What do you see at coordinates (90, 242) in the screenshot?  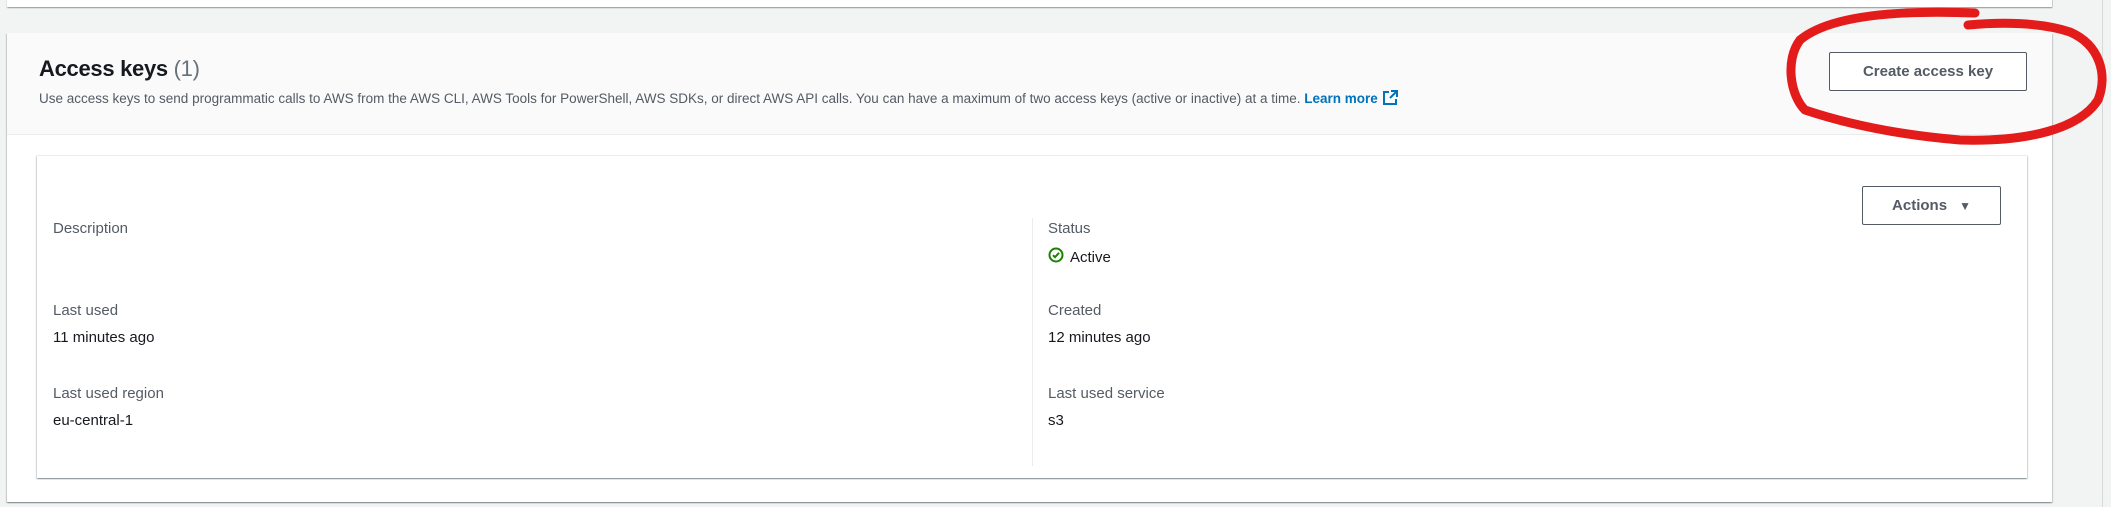 I see `field-description: Description` at bounding box center [90, 242].